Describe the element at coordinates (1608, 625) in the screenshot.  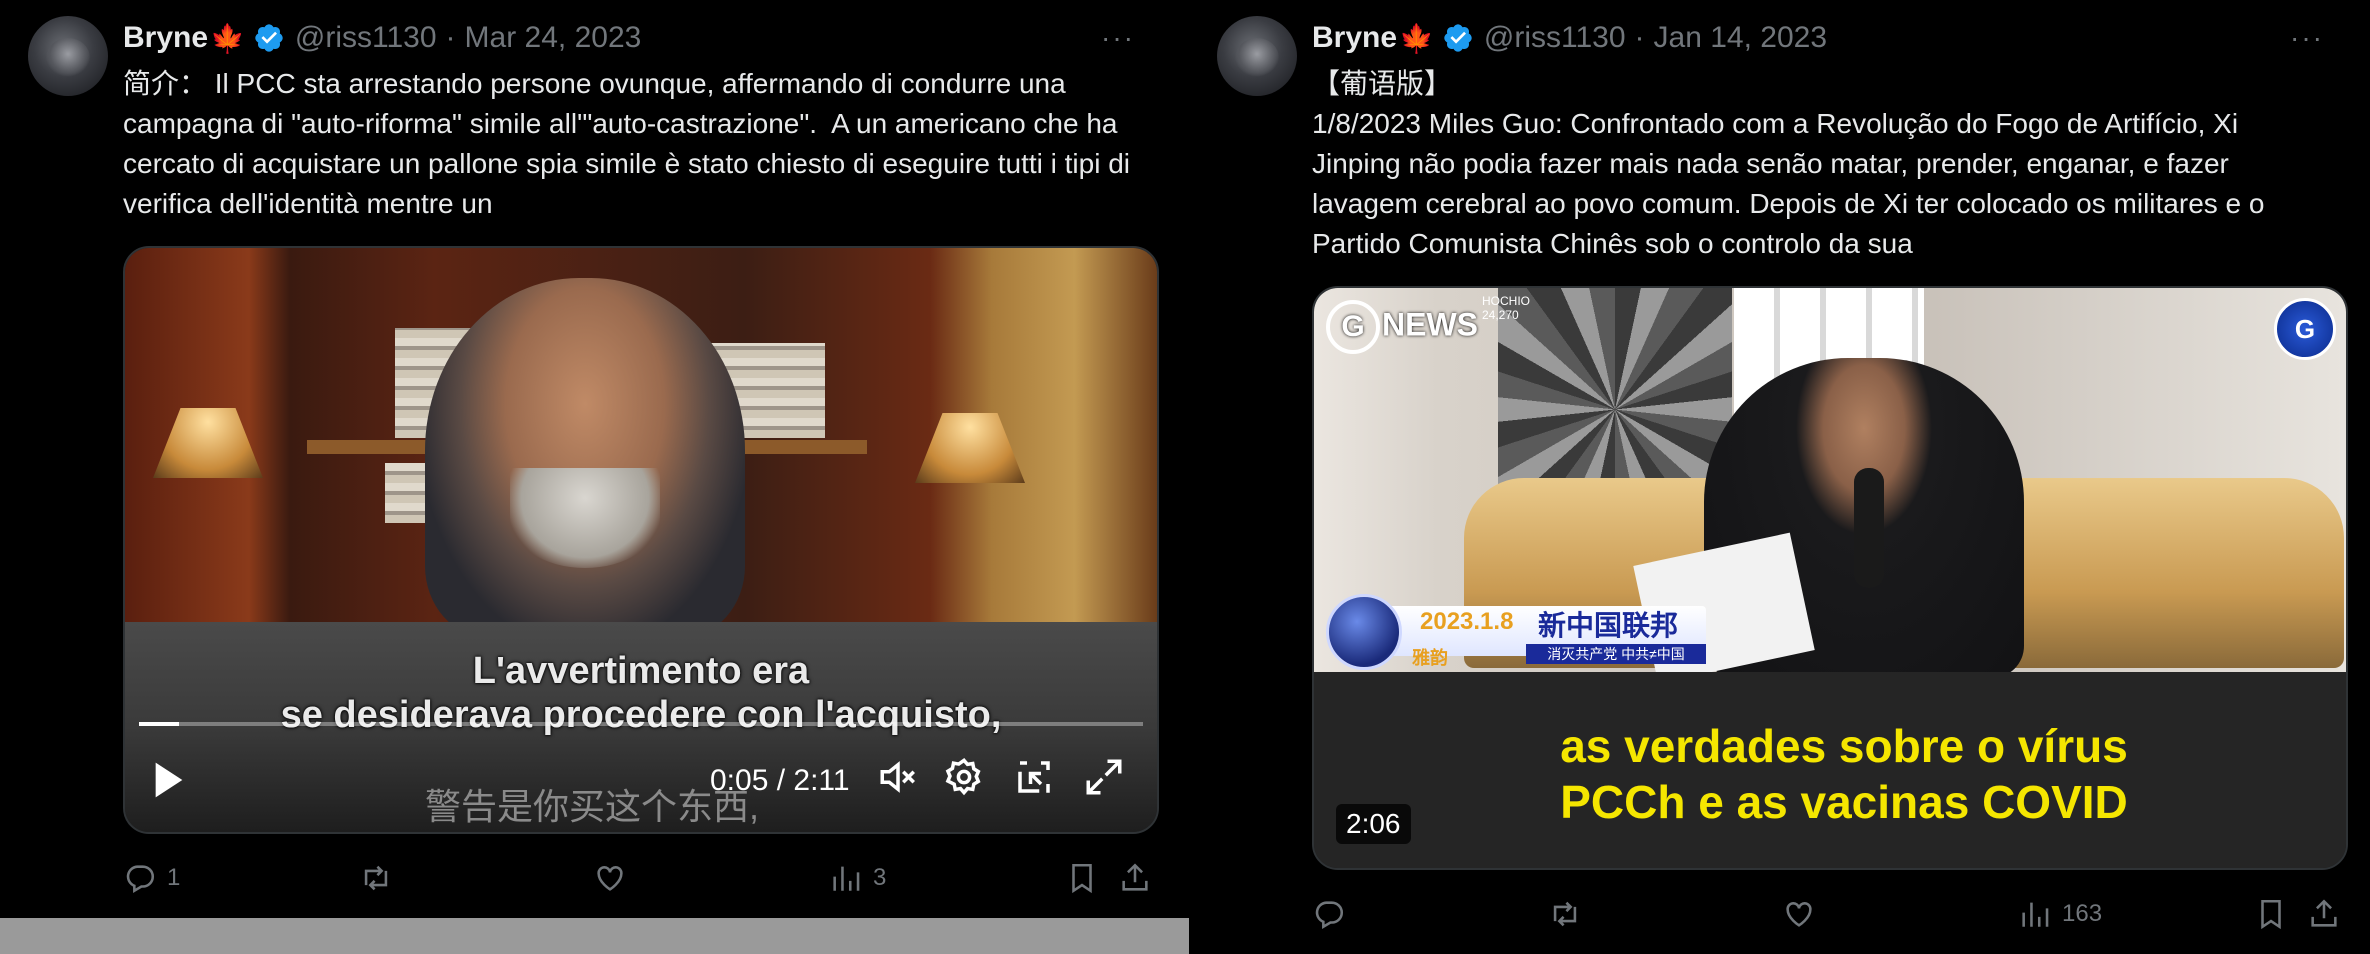
I see `banner-title: 新中国联邦` at that location.